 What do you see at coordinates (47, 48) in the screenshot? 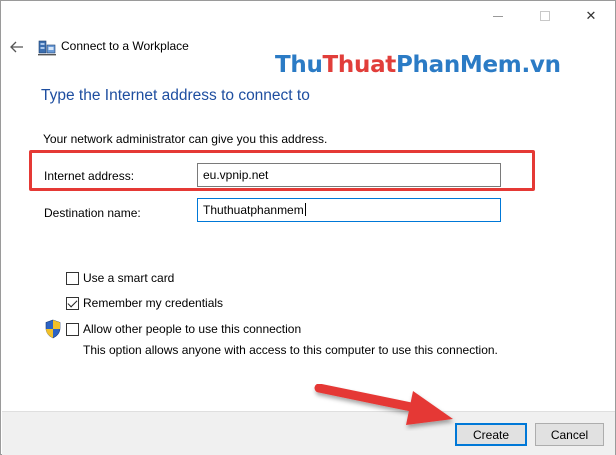
I see `network-icon` at bounding box center [47, 48].